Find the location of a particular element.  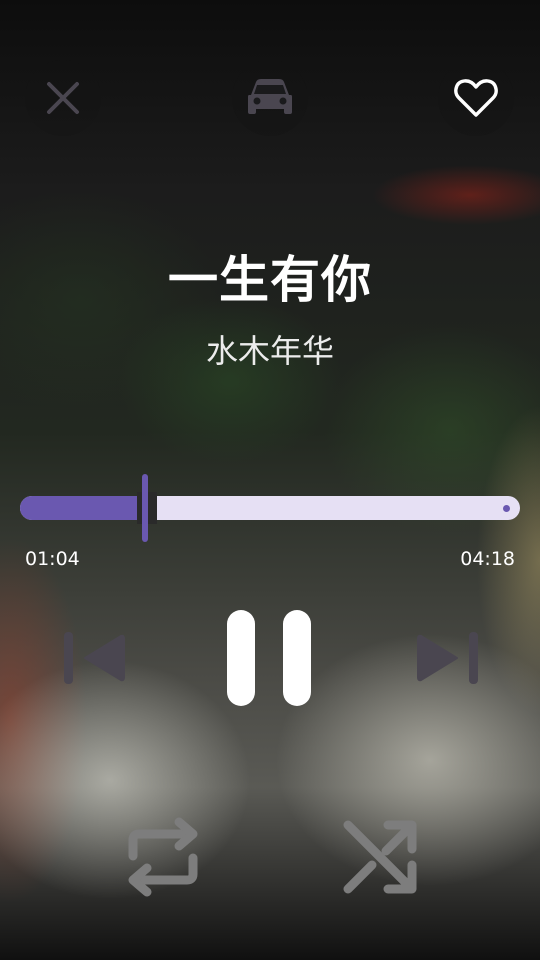

artist-name: 水木年华 is located at coordinates (269, 351).